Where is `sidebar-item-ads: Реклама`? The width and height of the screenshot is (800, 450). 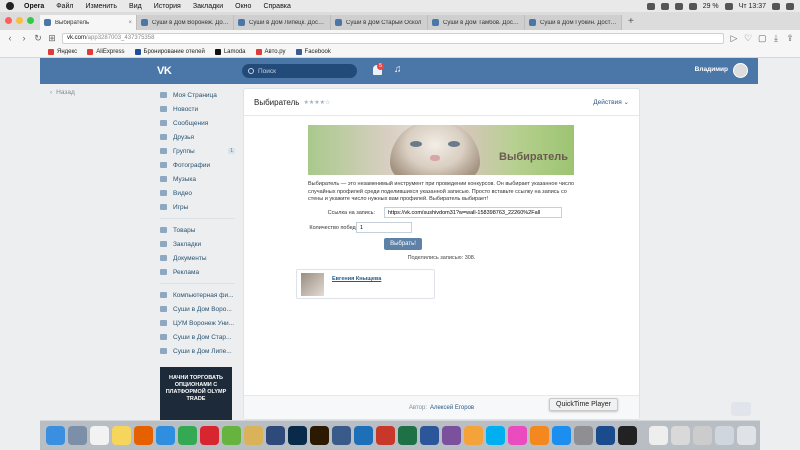
sidebar-item-ads: Реклама is located at coordinates (199, 272).